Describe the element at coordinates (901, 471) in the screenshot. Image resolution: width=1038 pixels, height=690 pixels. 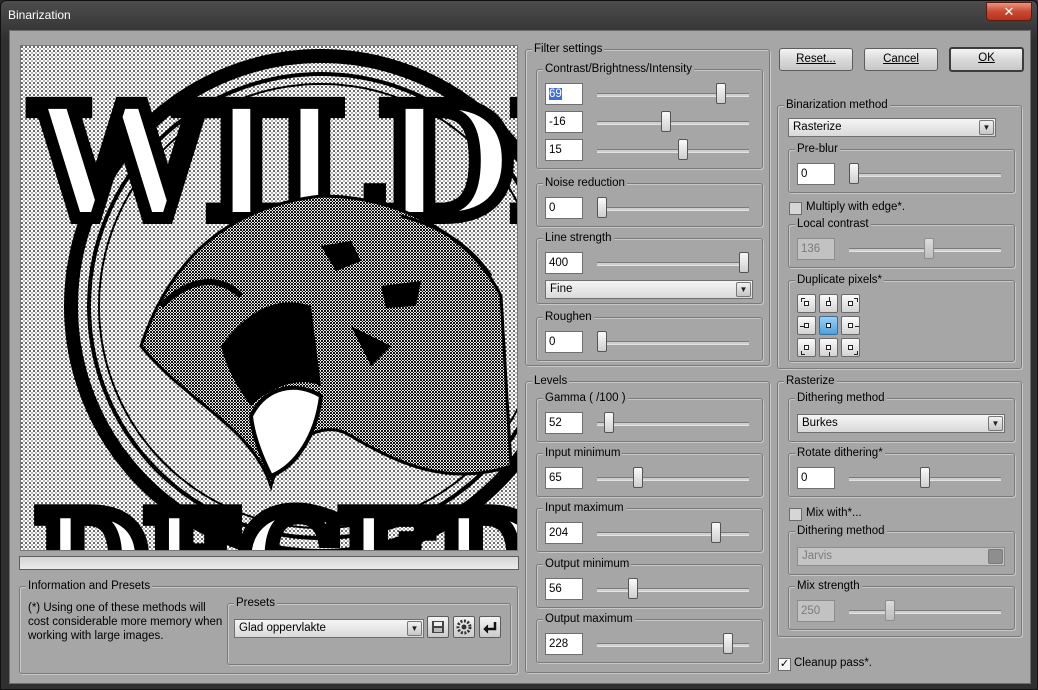
I see `rotate-dithering-group: Rotate dithering* 0` at that location.